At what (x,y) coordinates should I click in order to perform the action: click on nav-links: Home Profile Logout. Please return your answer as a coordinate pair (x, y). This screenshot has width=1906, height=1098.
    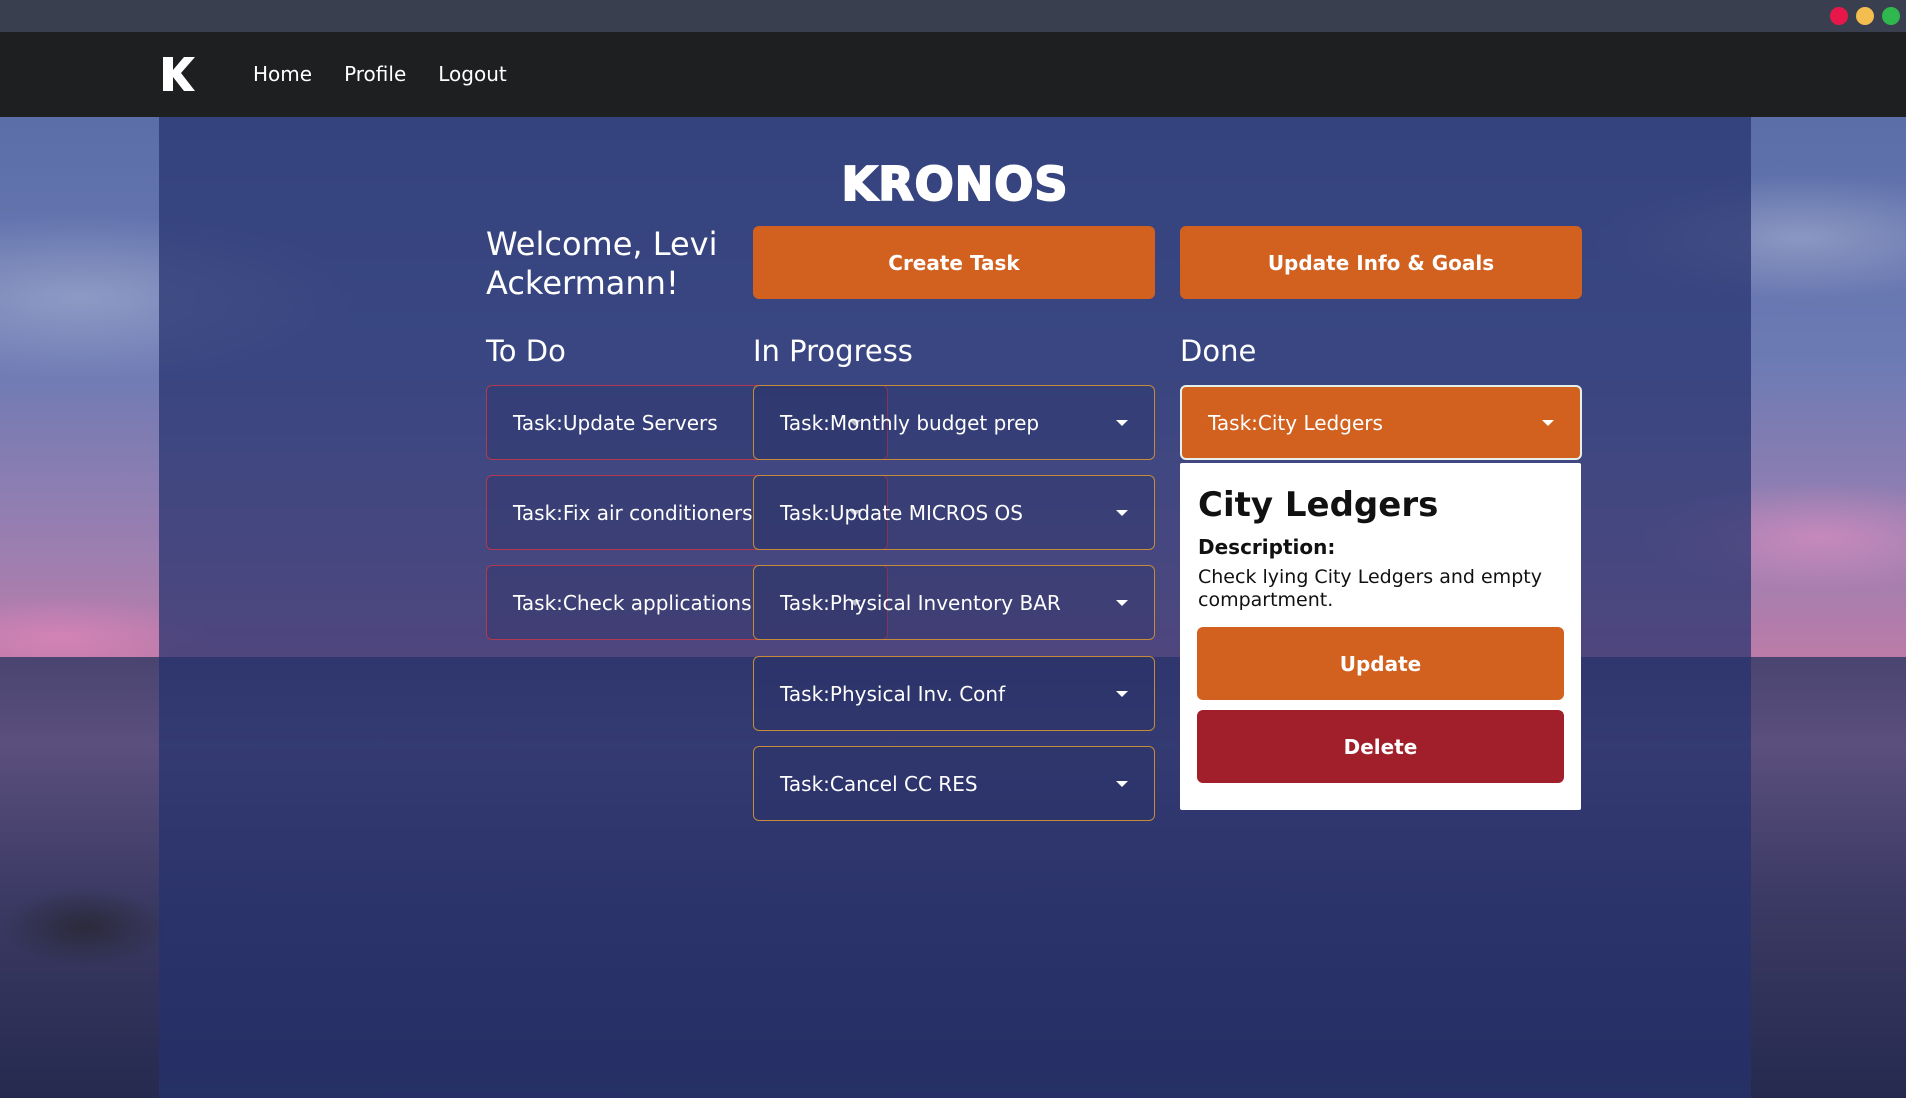
    Looking at the image, I should click on (380, 74).